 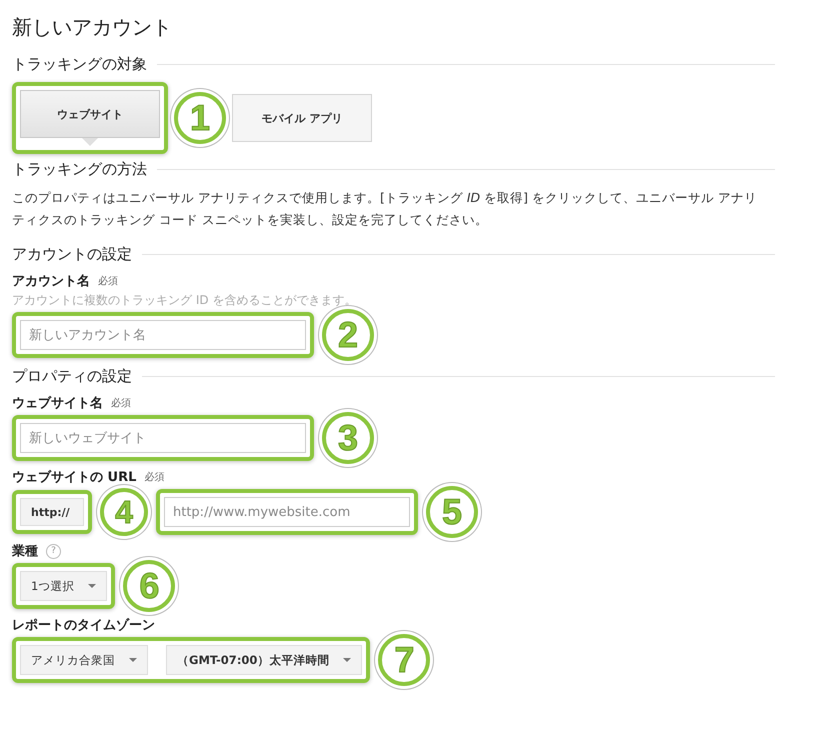 I want to click on section-heading: プロパティの設定, so click(x=72, y=376).